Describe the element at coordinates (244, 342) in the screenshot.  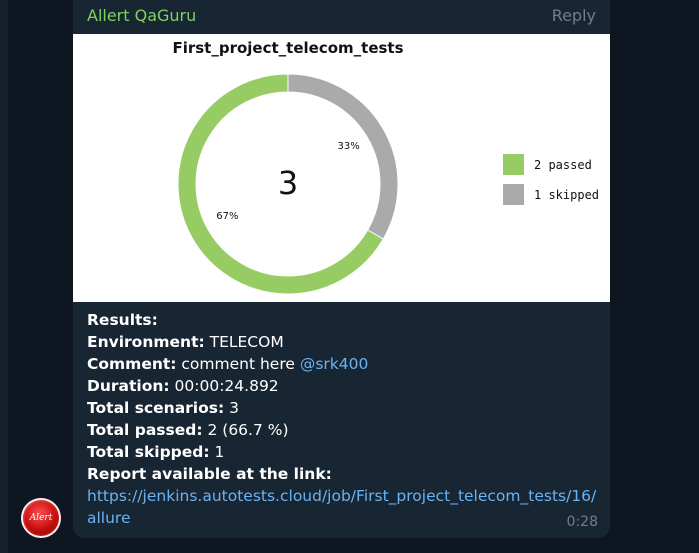
I see `environment-value: TELECOM` at that location.